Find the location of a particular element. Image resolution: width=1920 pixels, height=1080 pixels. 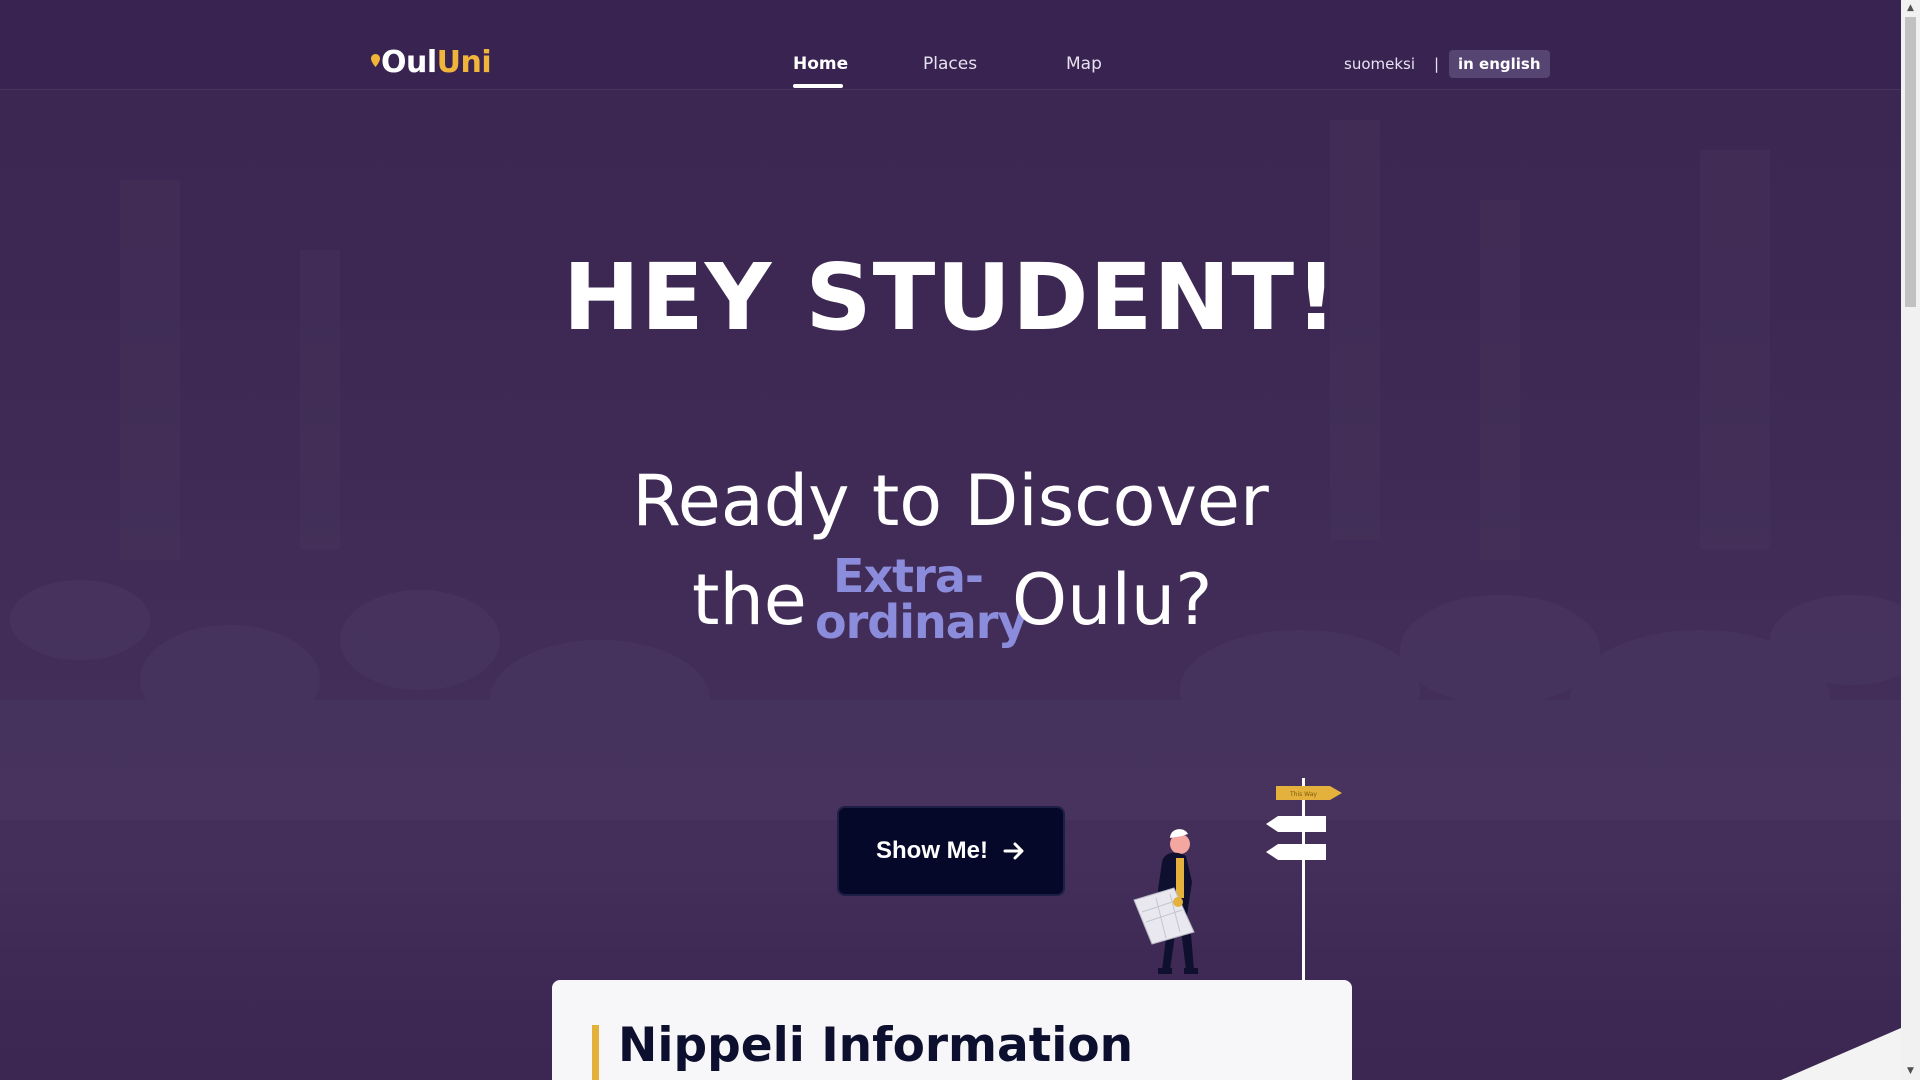

hero-word-the: the is located at coordinates (749, 600).